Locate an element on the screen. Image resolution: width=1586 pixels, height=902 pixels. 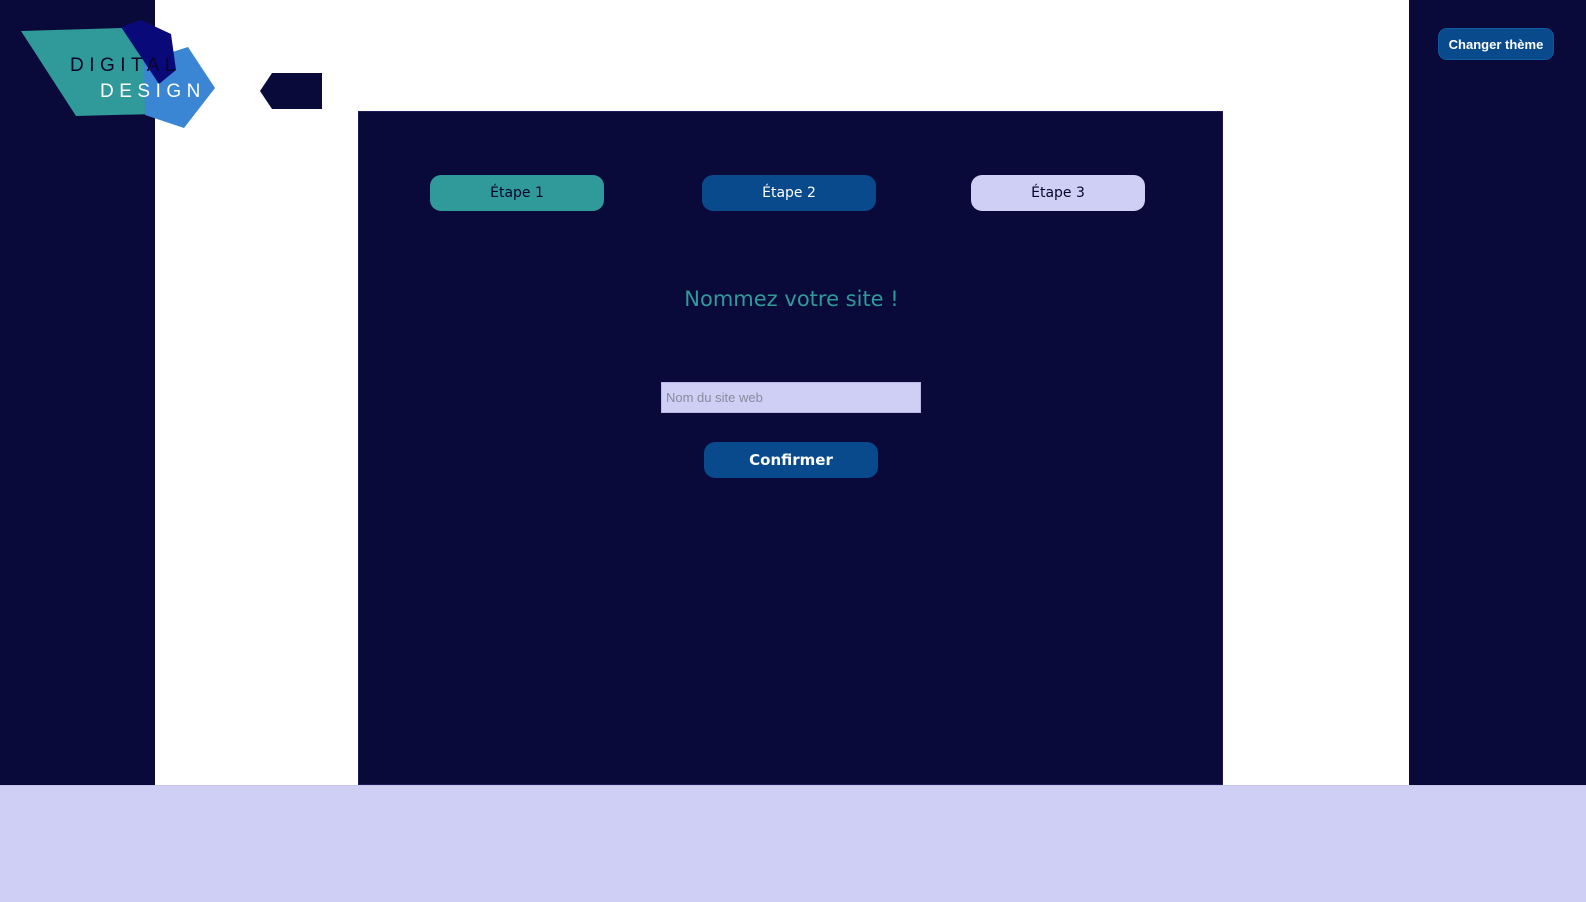
step-1-button: Étape 1 is located at coordinates (517, 193).